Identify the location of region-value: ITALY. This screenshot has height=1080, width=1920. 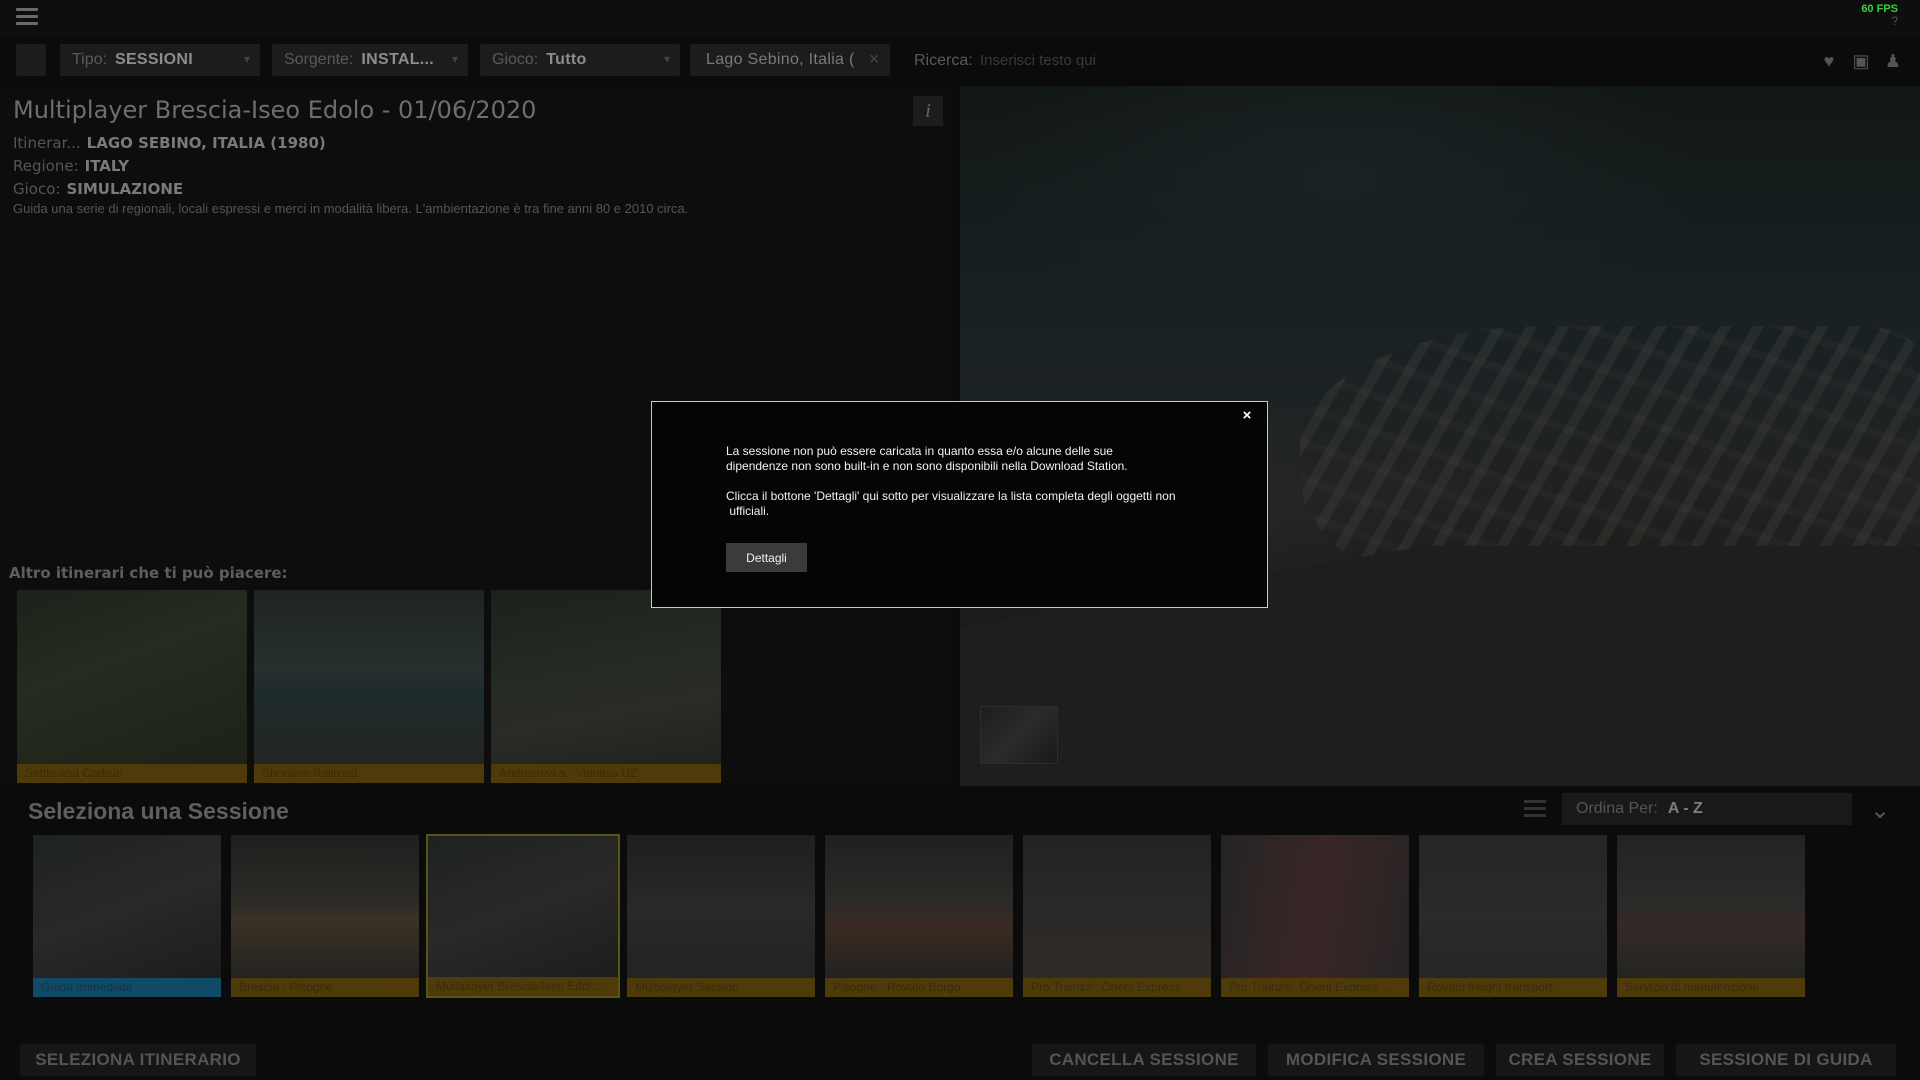
(106, 166).